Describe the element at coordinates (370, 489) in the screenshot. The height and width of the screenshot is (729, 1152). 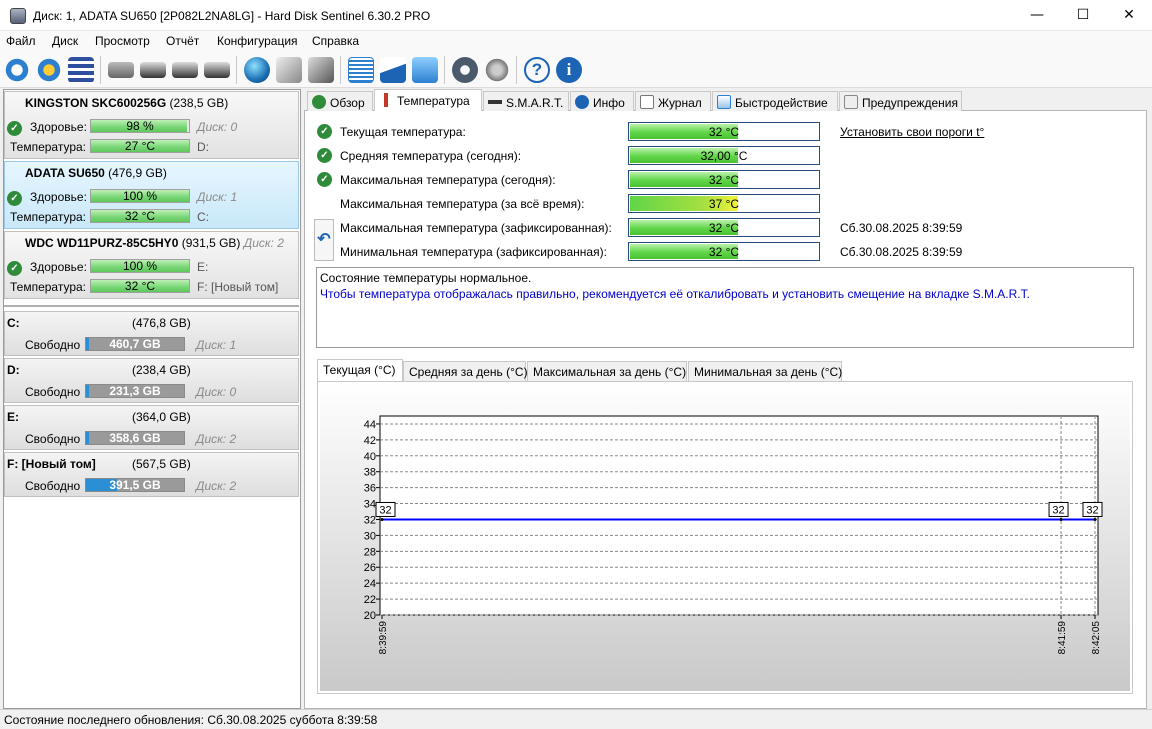
I see `y-tick-label: 36` at that location.